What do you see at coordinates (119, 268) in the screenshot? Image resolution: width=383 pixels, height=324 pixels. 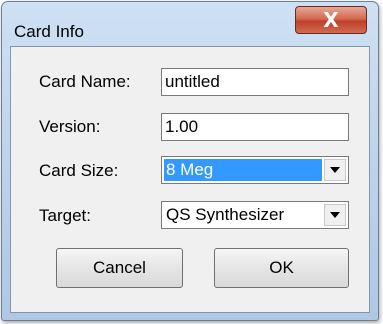 I see `cancel-button: Cancel` at bounding box center [119, 268].